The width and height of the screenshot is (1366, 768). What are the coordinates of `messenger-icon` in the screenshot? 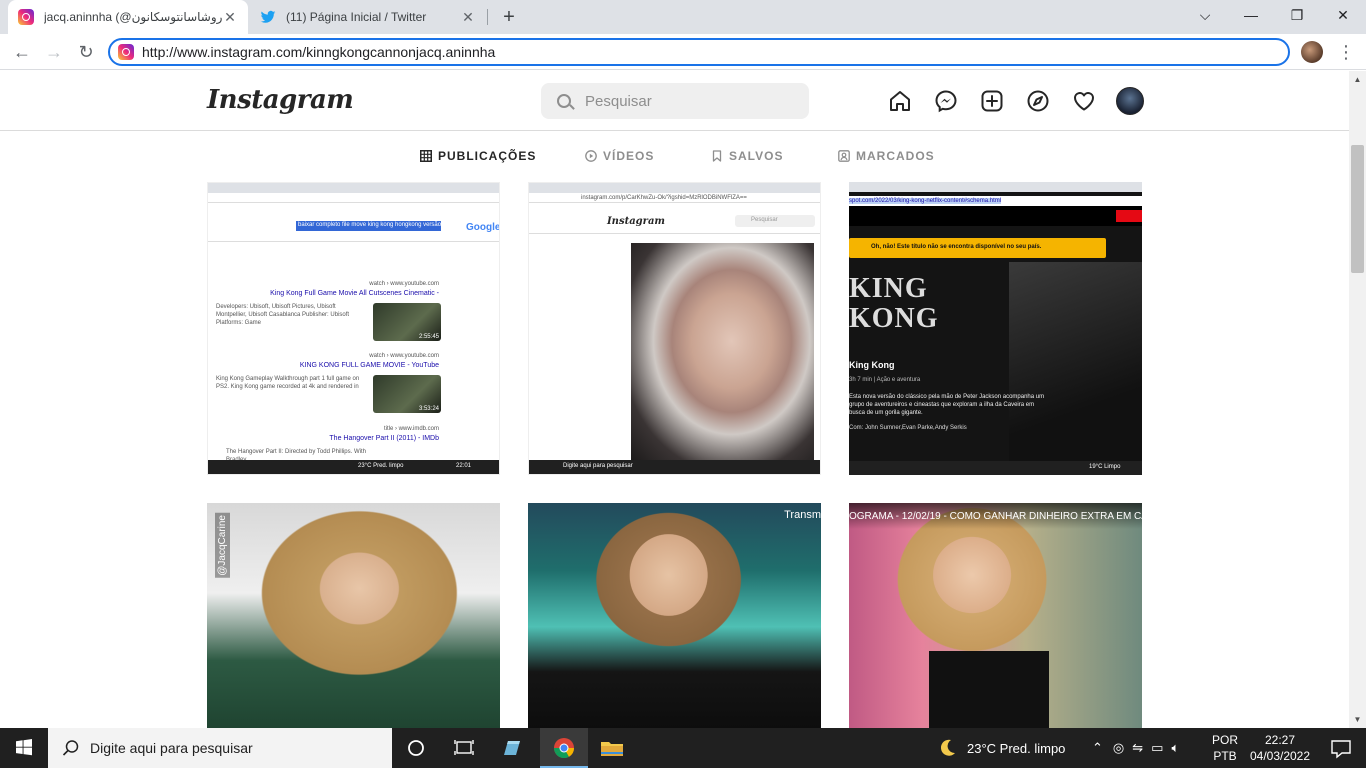 It's located at (946, 101).